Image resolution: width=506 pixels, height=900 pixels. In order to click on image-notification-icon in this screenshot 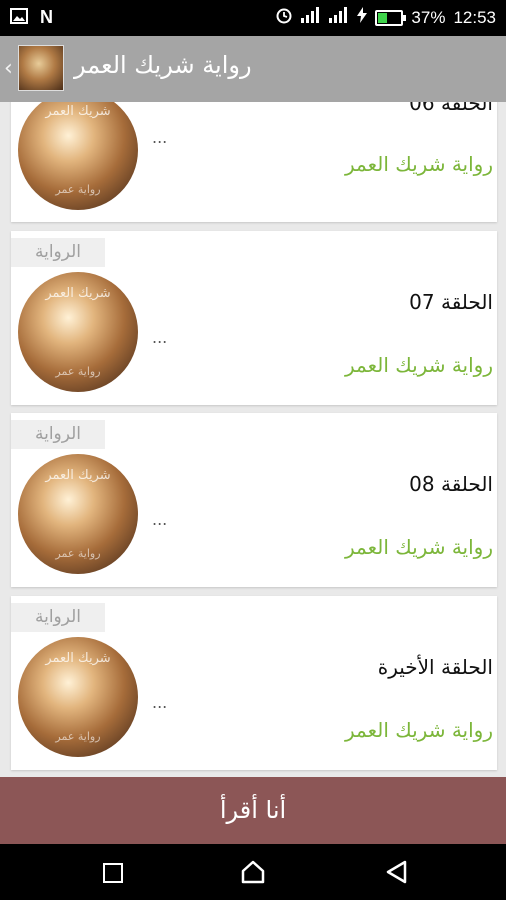, I will do `click(19, 17)`.